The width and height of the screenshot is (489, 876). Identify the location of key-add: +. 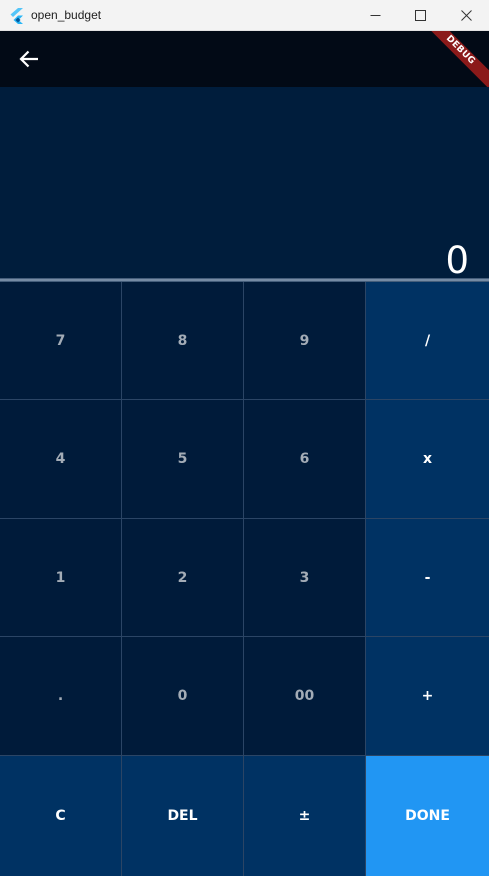
(427, 696).